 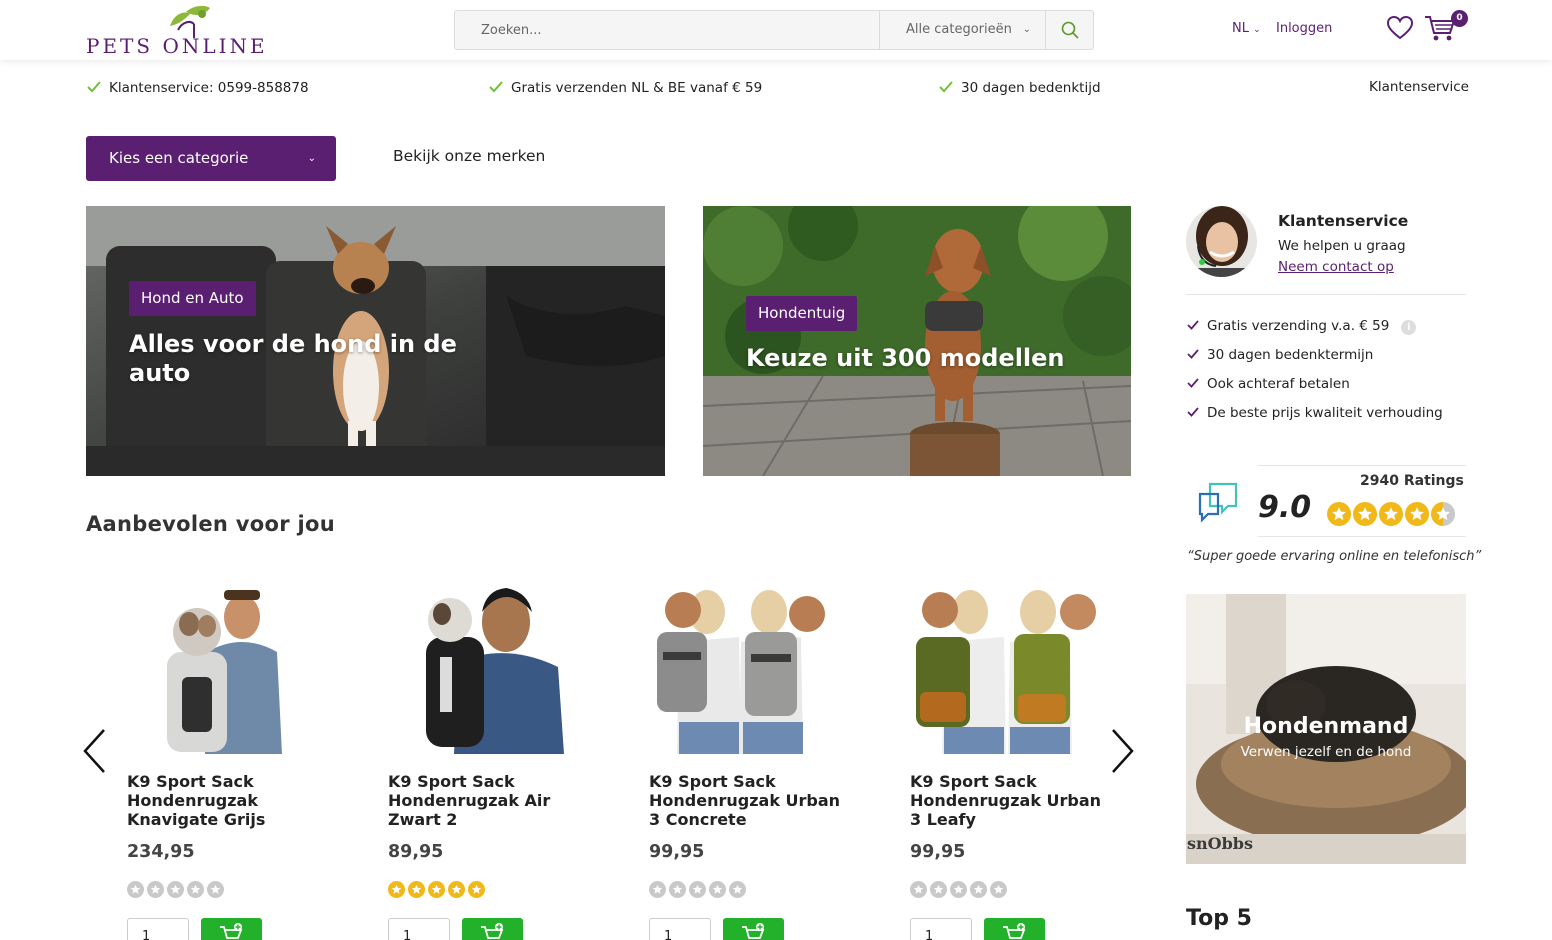 What do you see at coordinates (1221, 241) in the screenshot?
I see `customer-service-avatar` at bounding box center [1221, 241].